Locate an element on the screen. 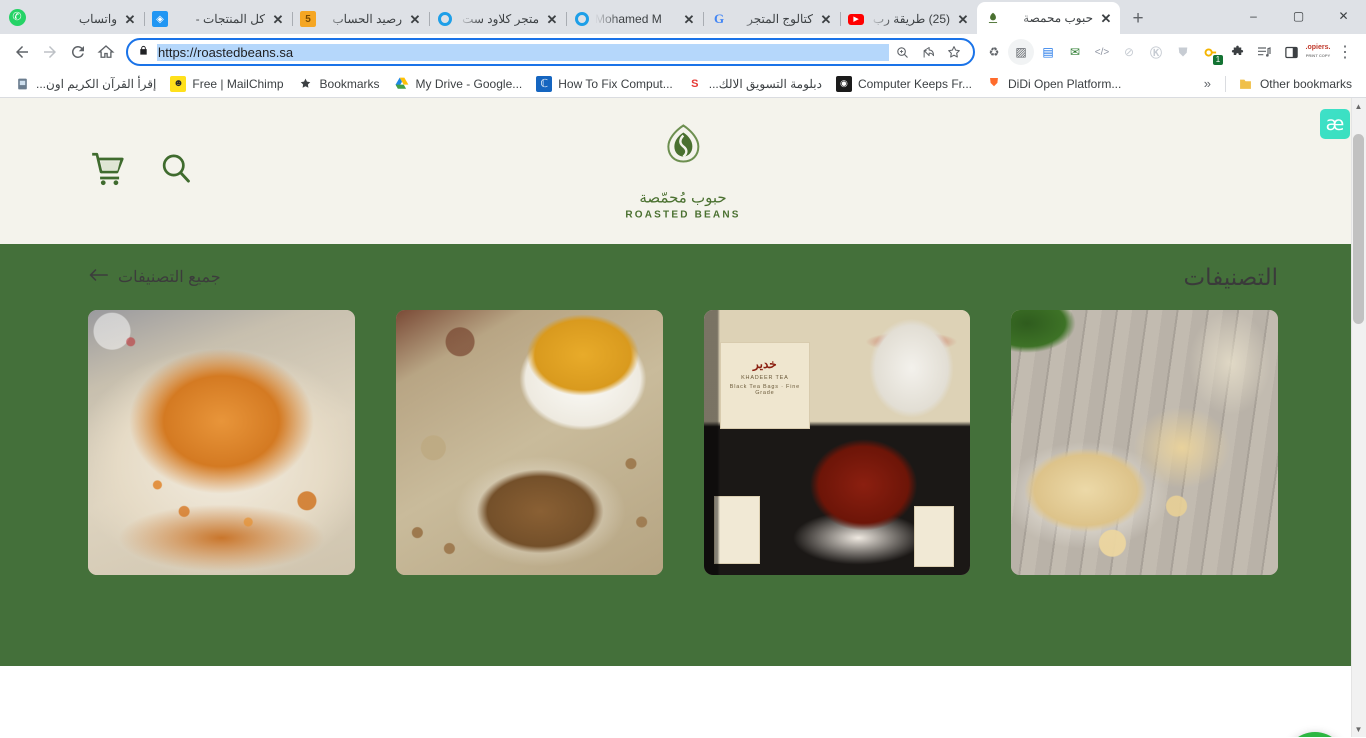 The height and width of the screenshot is (738, 1366). blue-circle-icon: ℂ is located at coordinates (544, 83).